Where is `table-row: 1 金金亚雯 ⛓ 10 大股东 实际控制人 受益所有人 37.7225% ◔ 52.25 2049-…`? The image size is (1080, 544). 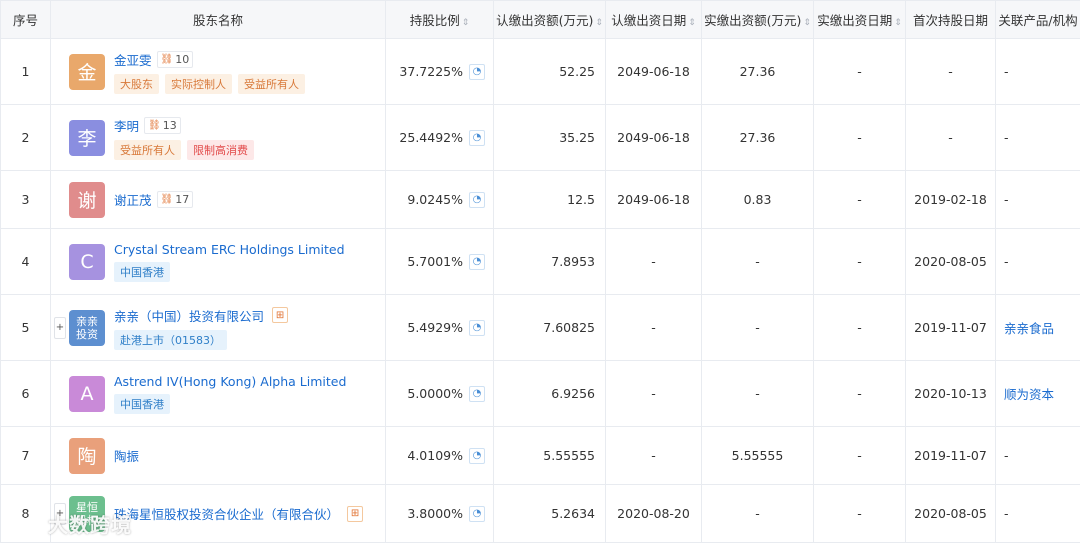 table-row: 1 金金亚雯 ⛓ 10 大股东 实际控制人 受益所有人 37.7225% ◔ 52.25 2049-… is located at coordinates (540, 71).